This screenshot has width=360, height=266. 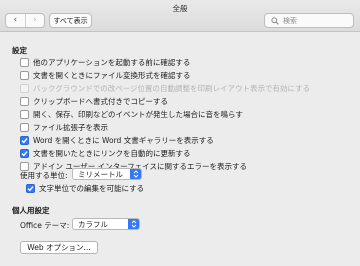 What do you see at coordinates (92, 188) in the screenshot?
I see `char-unit-label: 文字単位での編集を可能にする` at bounding box center [92, 188].